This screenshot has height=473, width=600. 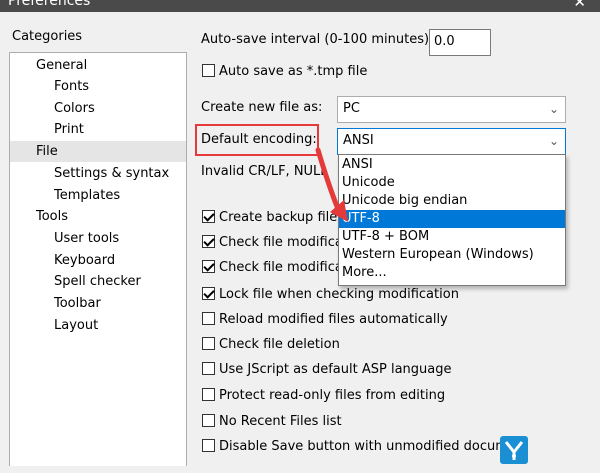 I want to click on create-backup-checkbox: Create backup file, so click(x=269, y=218).